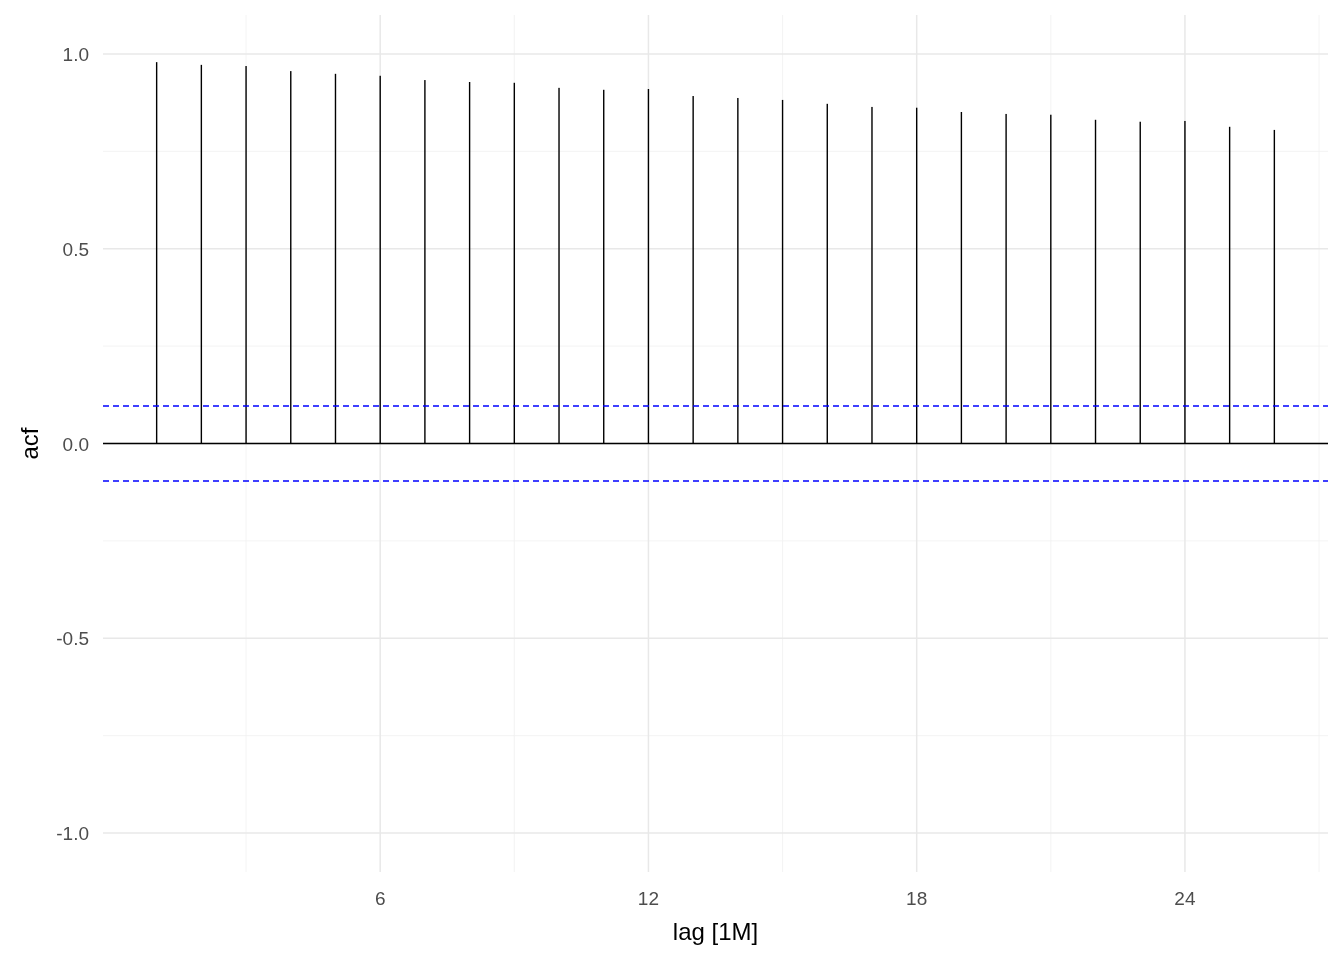 This screenshot has width=1344, height=960. I want to click on y-tick-label: -0.5, so click(72, 639).